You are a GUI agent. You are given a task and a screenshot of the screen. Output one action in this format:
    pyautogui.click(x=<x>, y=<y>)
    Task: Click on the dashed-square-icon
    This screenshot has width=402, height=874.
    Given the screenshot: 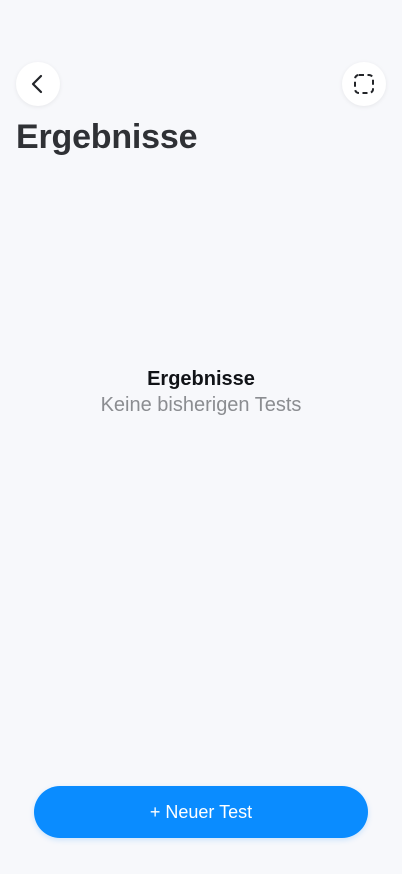 What is the action you would take?
    pyautogui.click(x=364, y=84)
    